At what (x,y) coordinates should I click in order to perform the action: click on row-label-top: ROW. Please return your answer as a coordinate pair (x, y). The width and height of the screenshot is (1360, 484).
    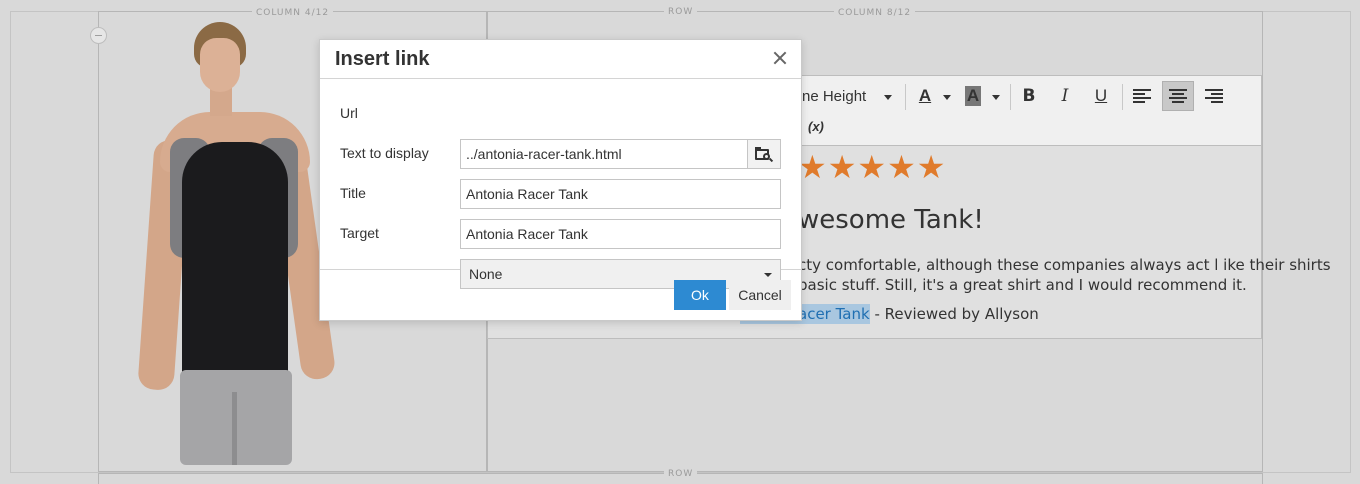
    Looking at the image, I should click on (681, 12).